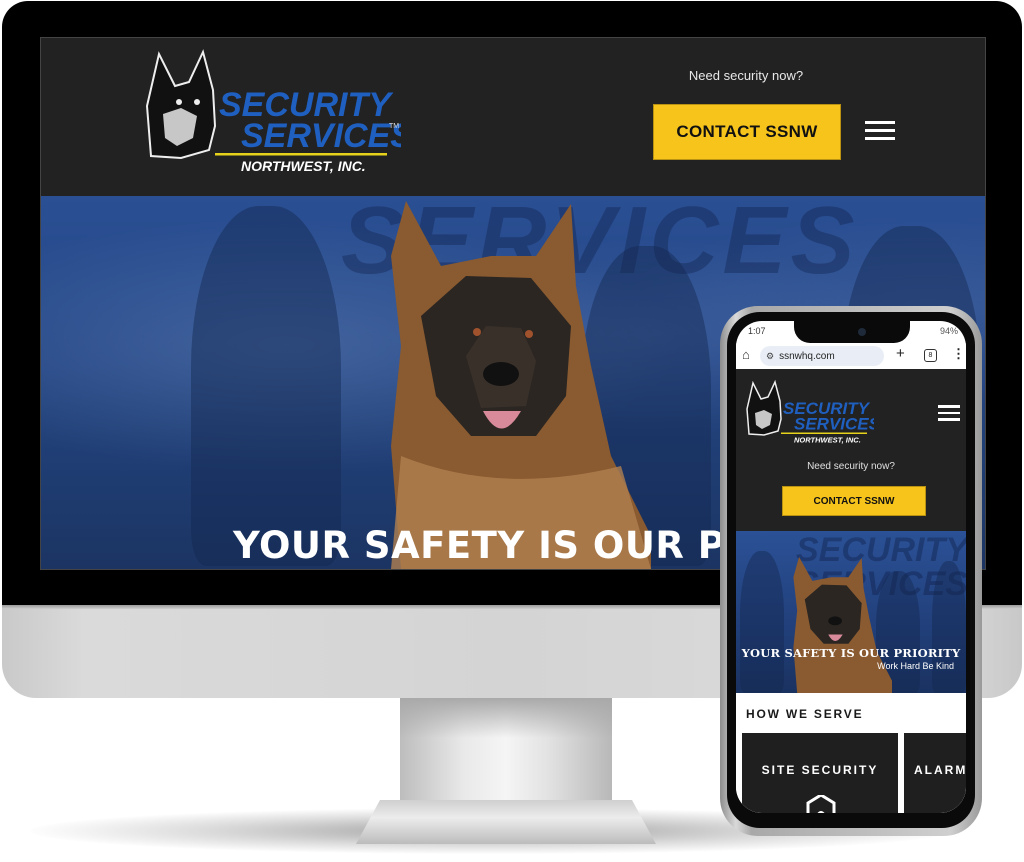 This screenshot has height=862, width=1024. I want to click on tab-count-button: 8, so click(930, 355).